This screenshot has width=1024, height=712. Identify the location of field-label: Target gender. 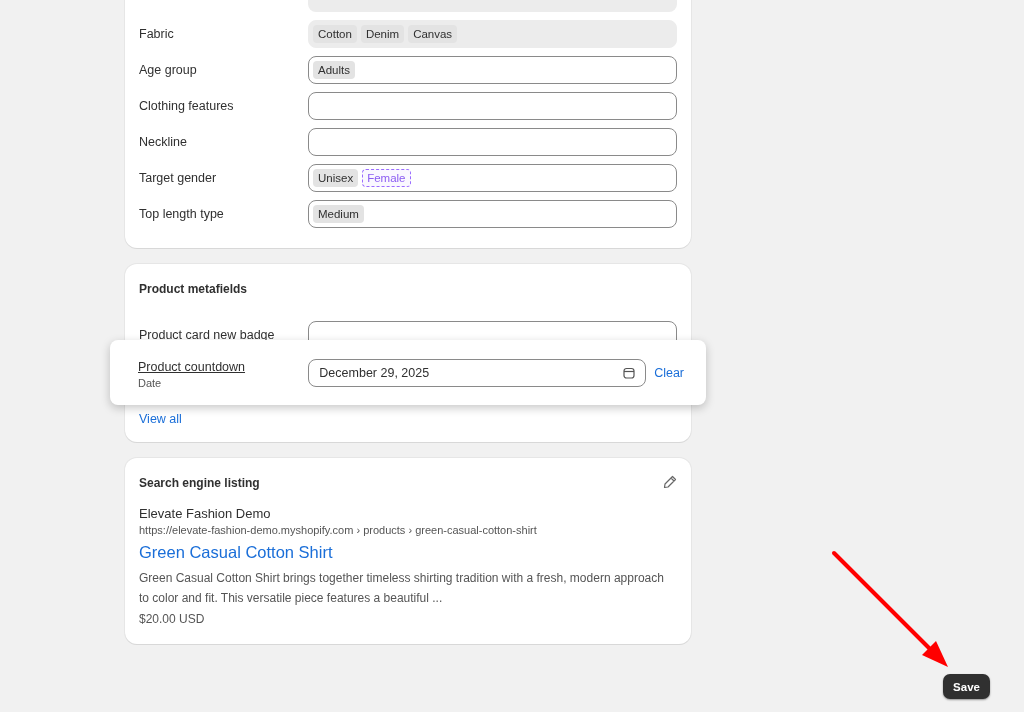
(178, 178).